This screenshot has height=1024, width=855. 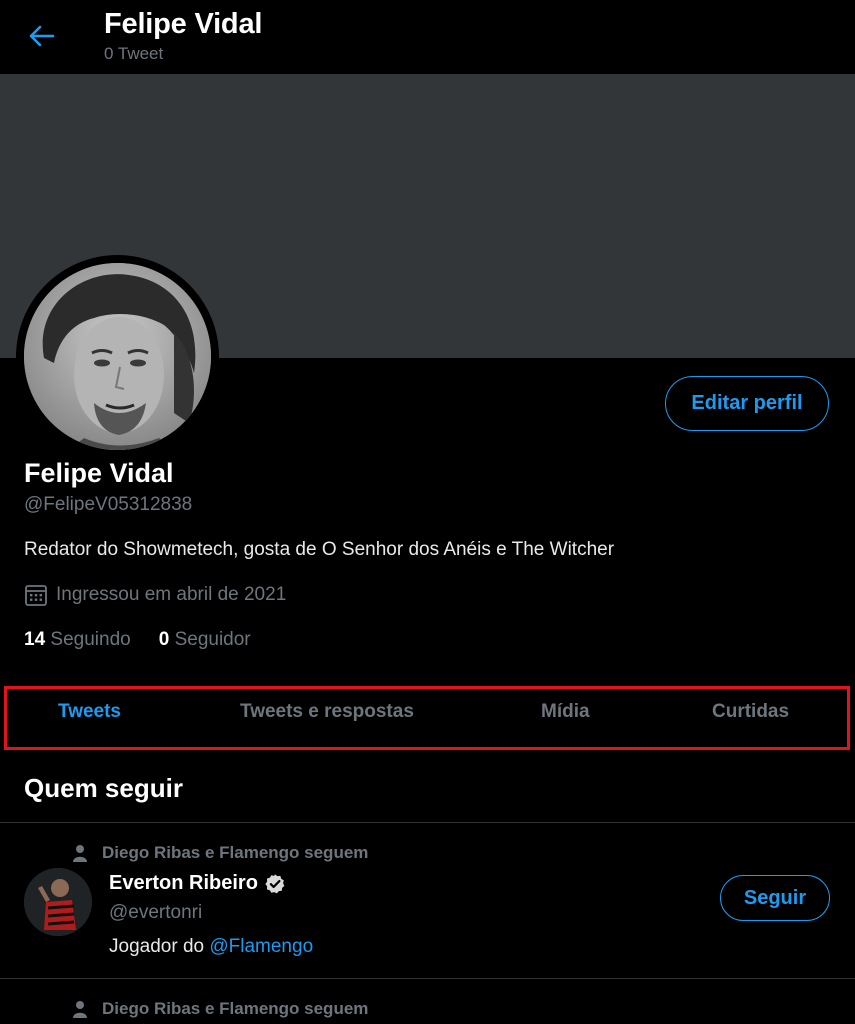 I want to click on following-link: 14 Seguindo, so click(x=77, y=640).